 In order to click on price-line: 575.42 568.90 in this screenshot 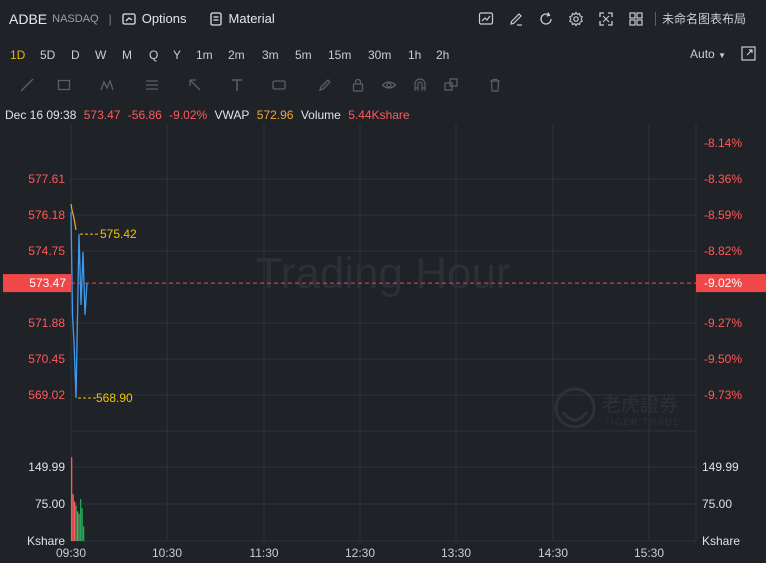, I will do `click(103, 304)`.